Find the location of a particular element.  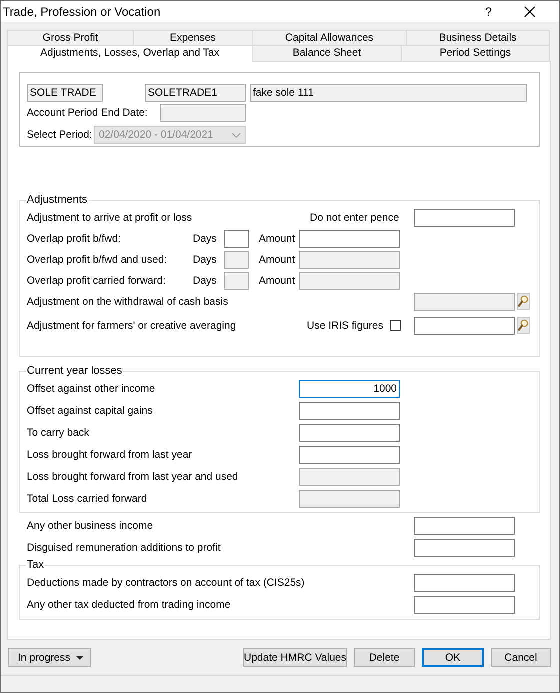

chevron-icon is located at coordinates (236, 135).